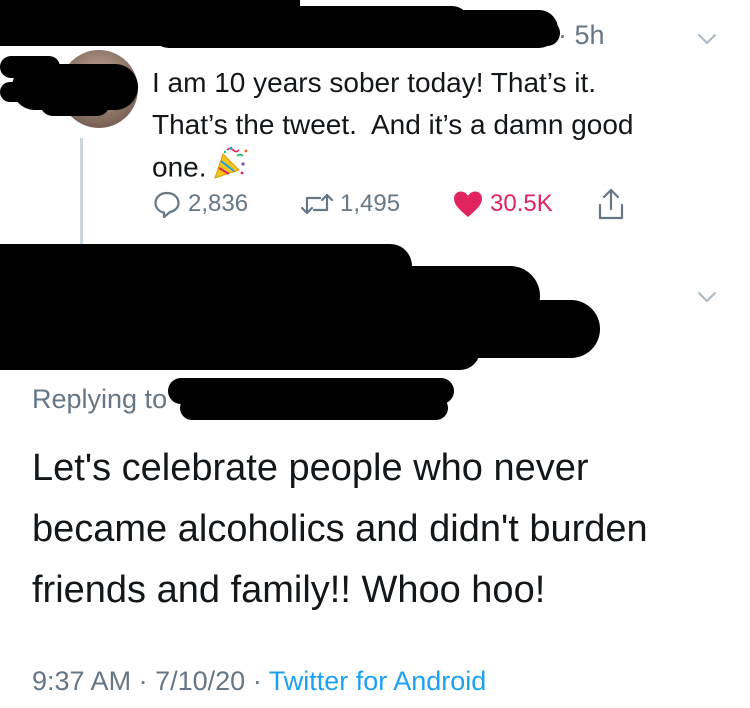 The height and width of the screenshot is (708, 750). I want to click on like-count: 30.5K, so click(521, 203).